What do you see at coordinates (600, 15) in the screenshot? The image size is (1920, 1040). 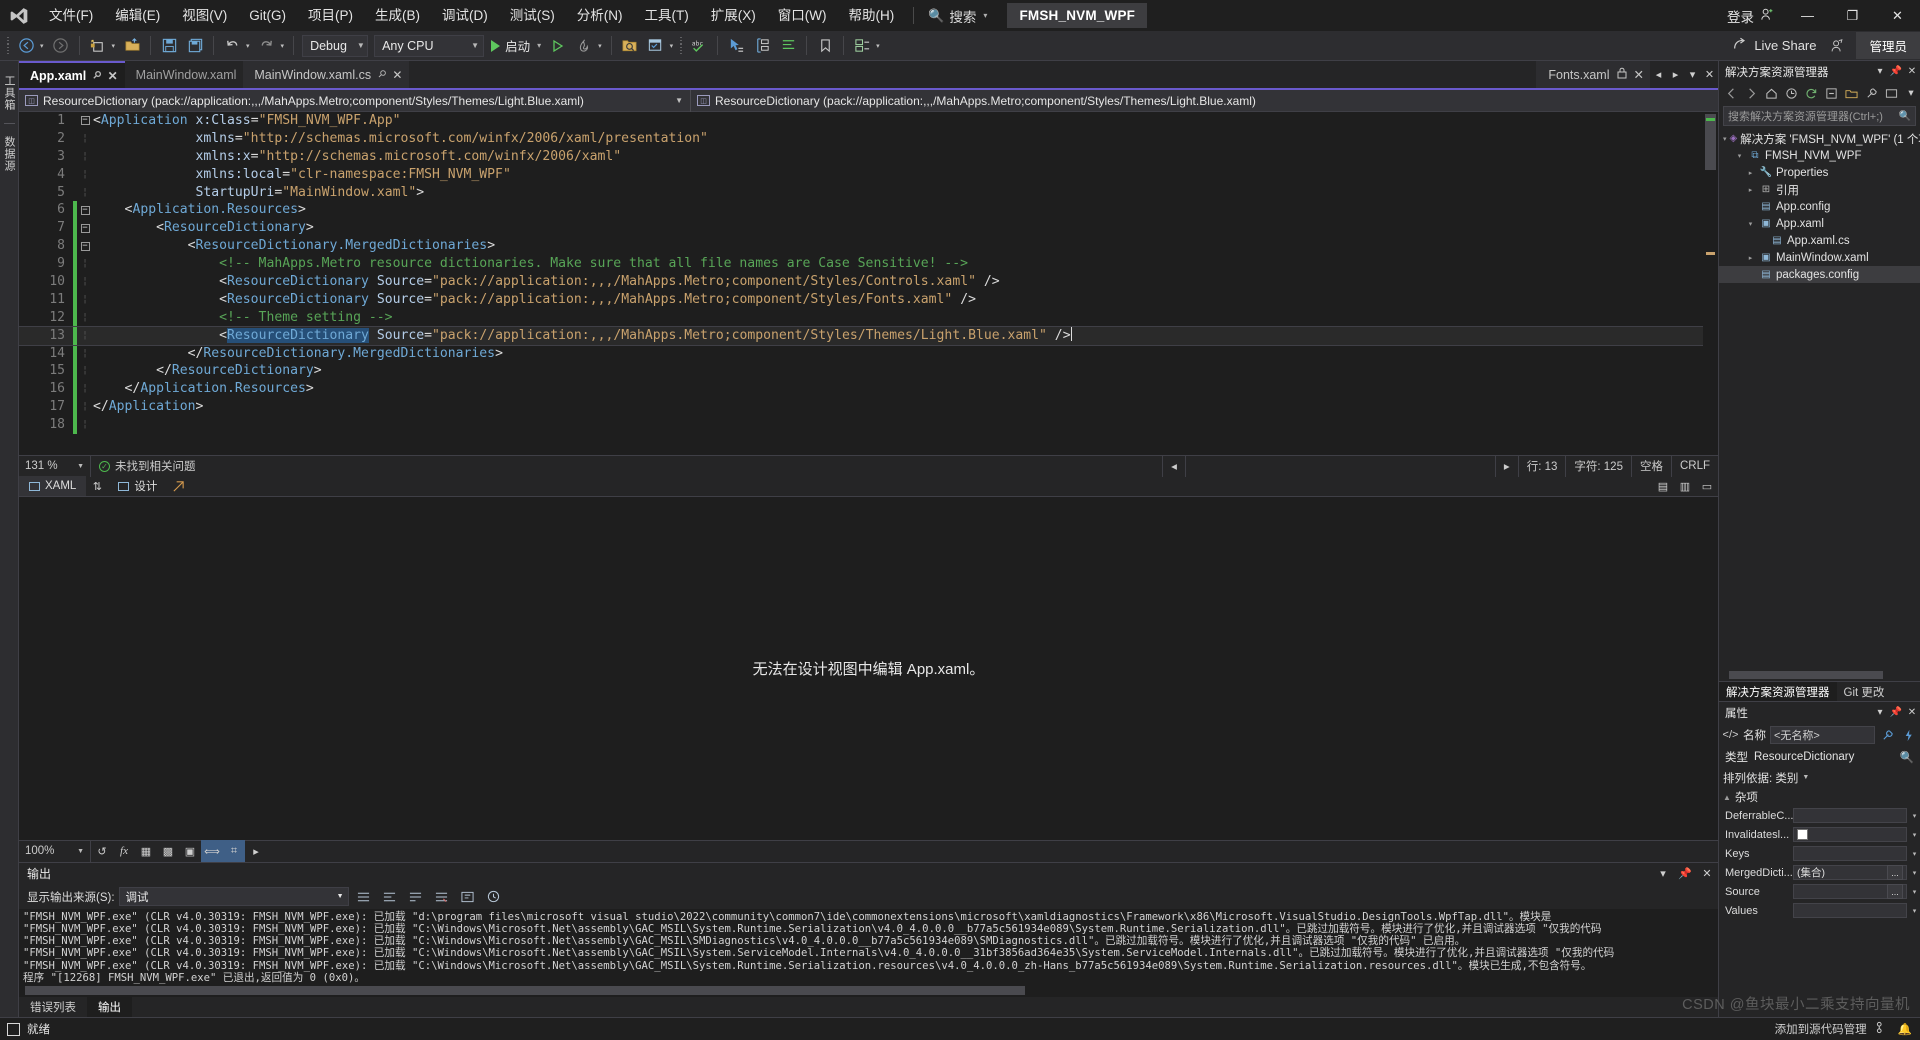 I see `menu-analyze: 分析(N)` at bounding box center [600, 15].